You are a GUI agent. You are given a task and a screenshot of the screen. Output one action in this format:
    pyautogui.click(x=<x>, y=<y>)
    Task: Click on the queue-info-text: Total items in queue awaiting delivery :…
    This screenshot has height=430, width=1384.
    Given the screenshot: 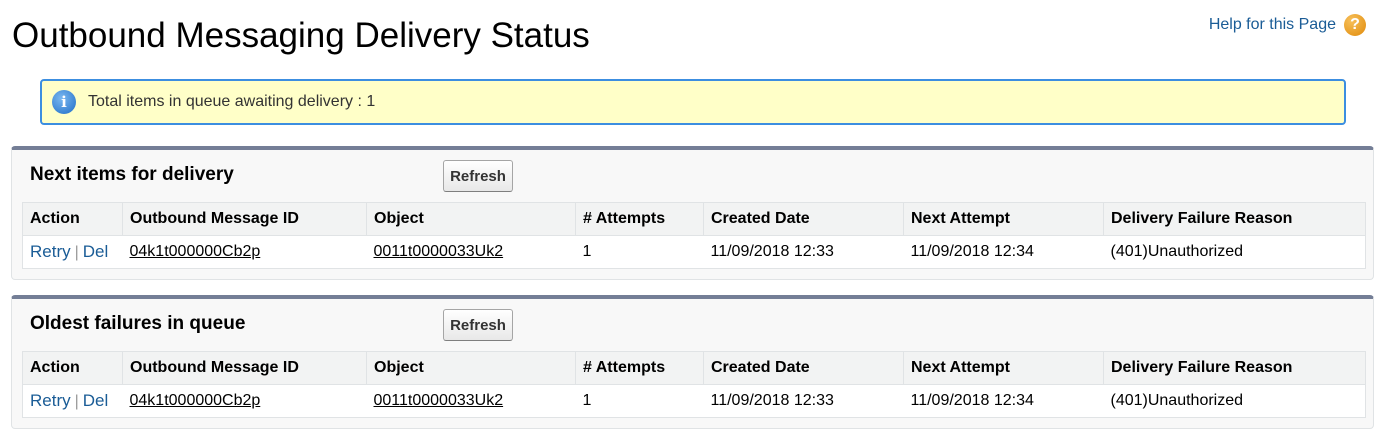 What is the action you would take?
    pyautogui.click(x=232, y=101)
    